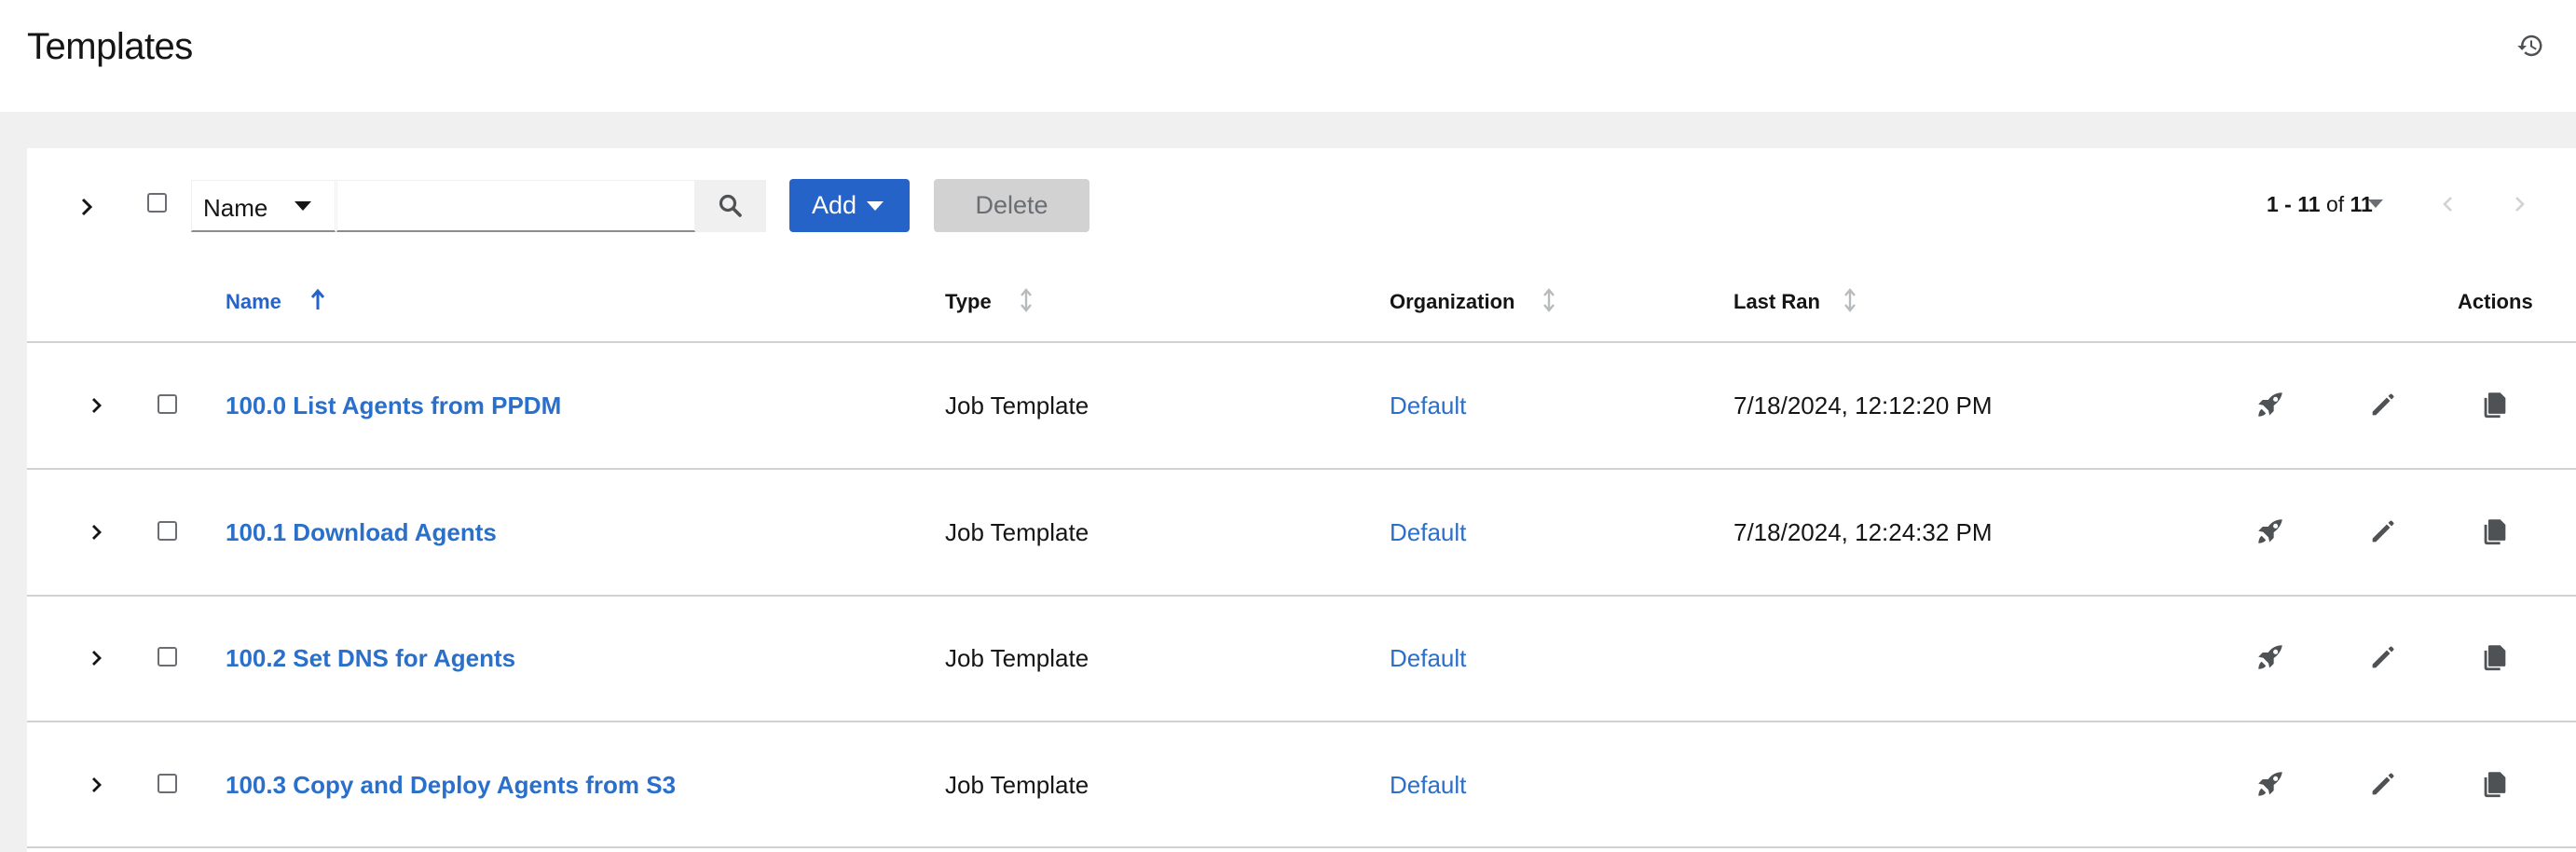 The width and height of the screenshot is (2576, 852). I want to click on add-button-label: Add, so click(834, 205).